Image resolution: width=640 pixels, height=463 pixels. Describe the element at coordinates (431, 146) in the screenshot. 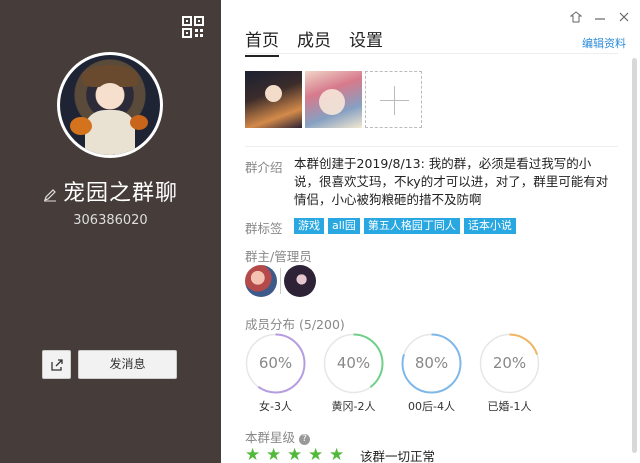

I see `section-divider` at that location.